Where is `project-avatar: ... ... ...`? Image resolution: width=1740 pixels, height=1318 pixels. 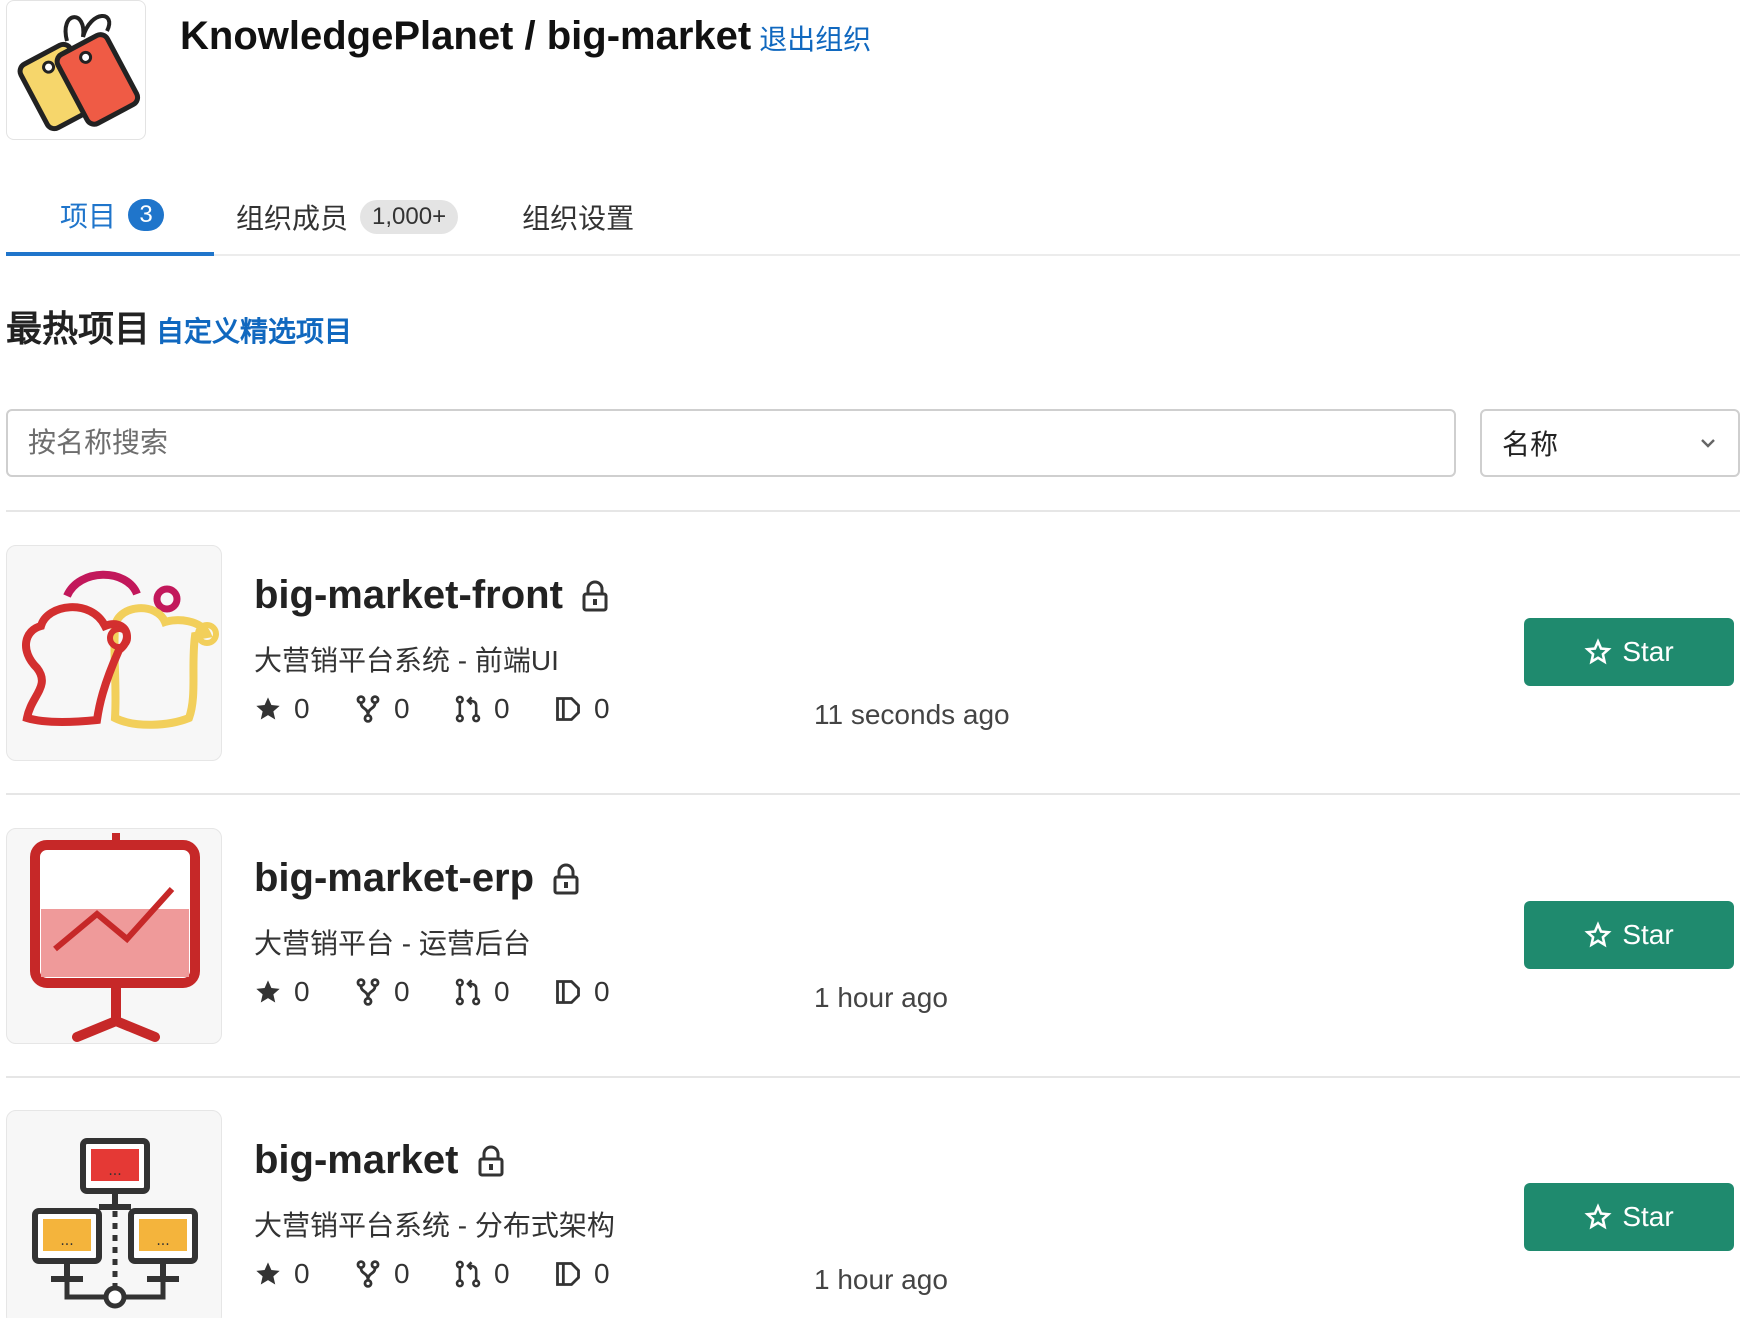 project-avatar: ... ... ... is located at coordinates (114, 1214).